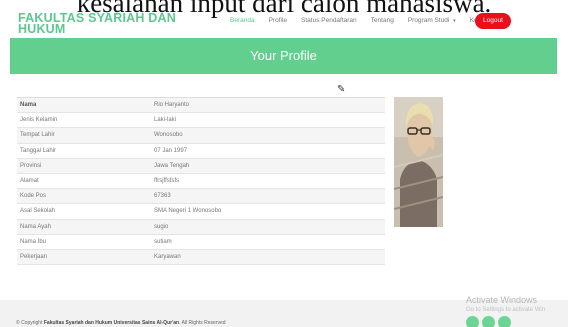 The image size is (568, 327). I want to click on row-label: Provinsi, so click(31, 165).